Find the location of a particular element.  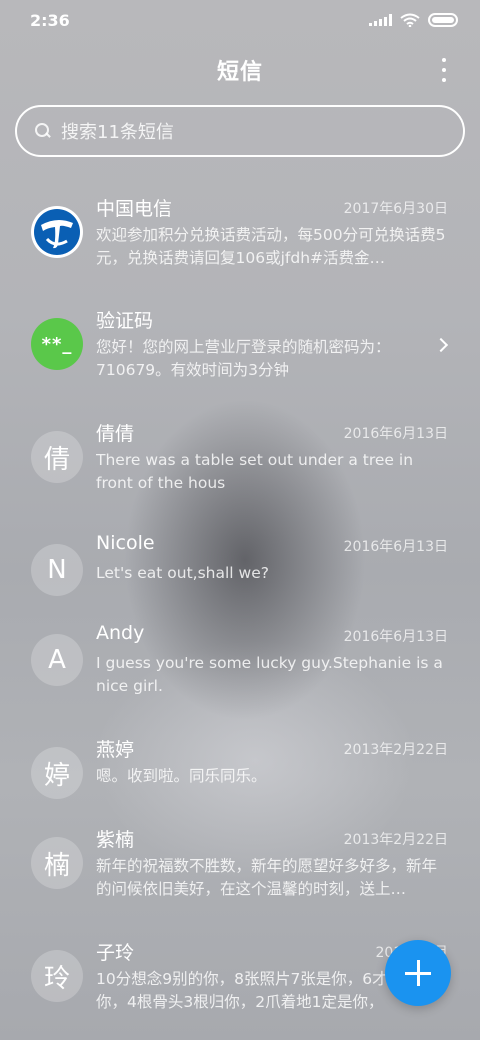

conversation-name: 子玲 is located at coordinates (115, 953).